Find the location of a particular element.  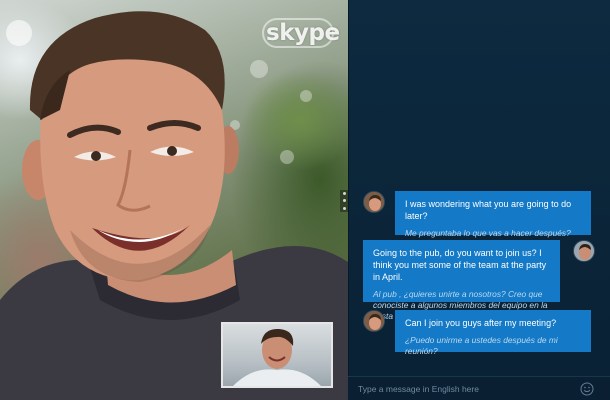

message-original-text: Can I join you guys after my meeting? is located at coordinates (481, 323).